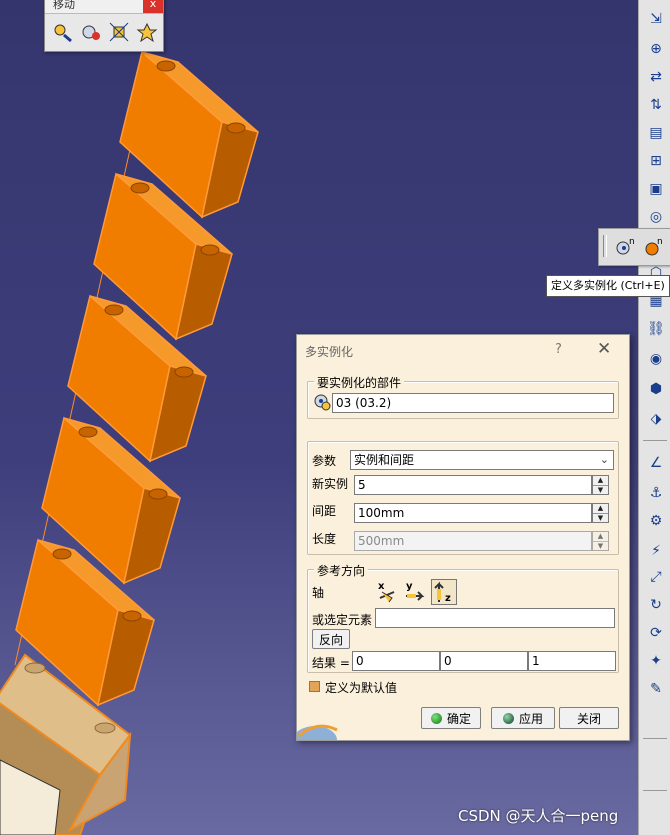 This screenshot has height=835, width=670. I want to click on length-label: 长度, so click(324, 539).